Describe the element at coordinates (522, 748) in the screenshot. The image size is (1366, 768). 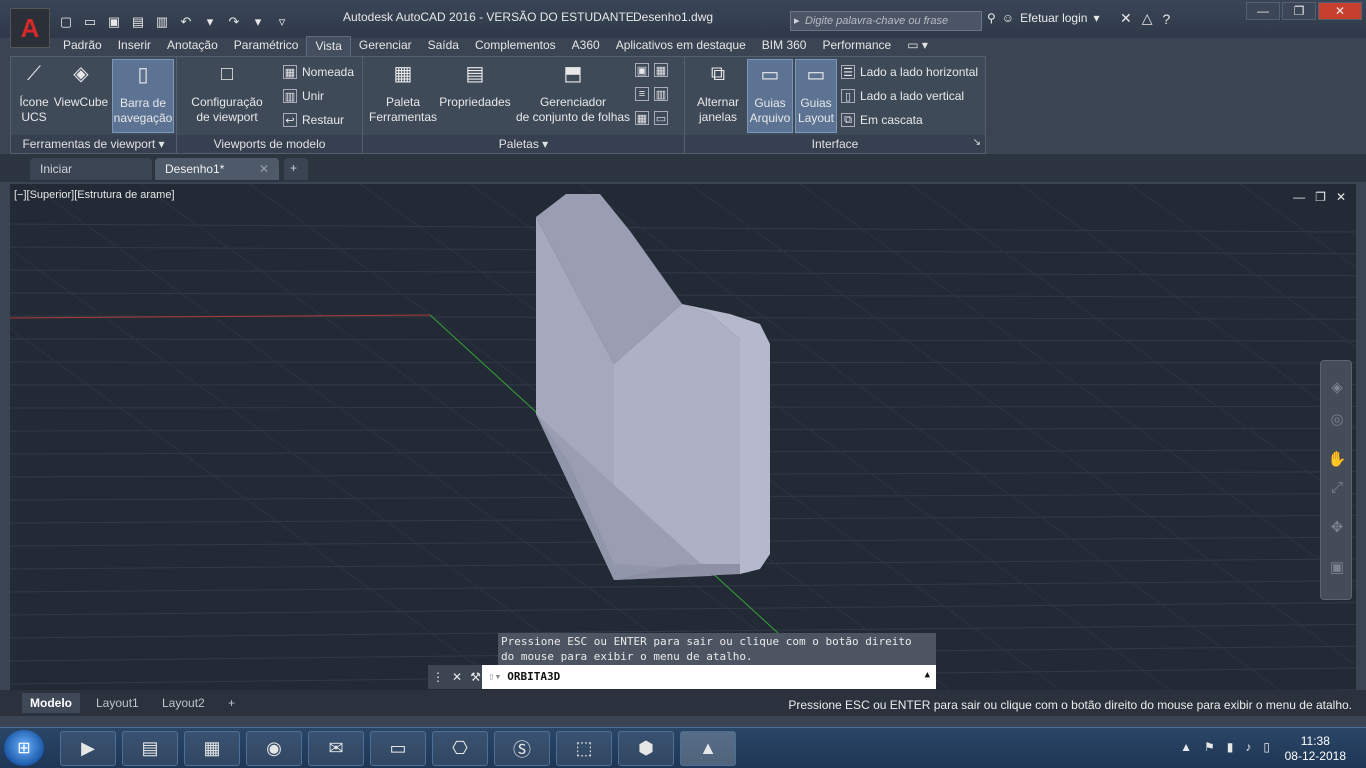
I see `s-app-icon: Ⓢ` at that location.